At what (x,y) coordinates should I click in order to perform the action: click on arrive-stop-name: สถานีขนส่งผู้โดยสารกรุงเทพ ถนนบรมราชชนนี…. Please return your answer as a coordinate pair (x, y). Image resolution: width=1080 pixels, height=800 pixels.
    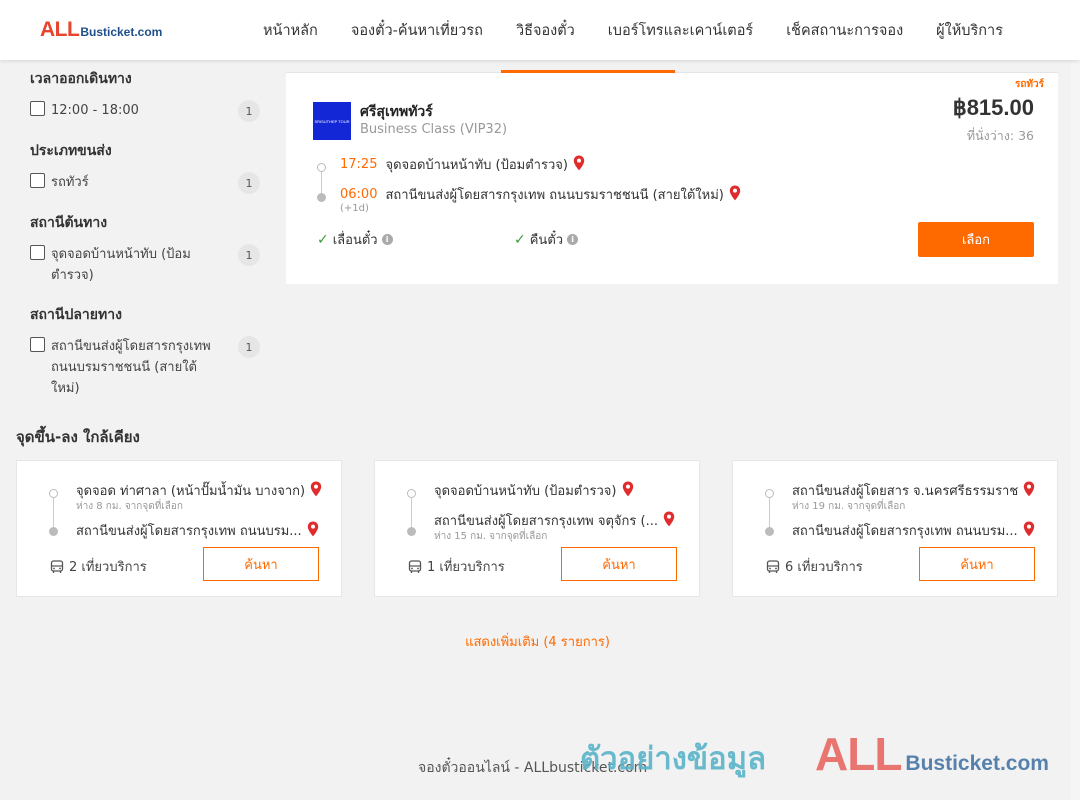
    Looking at the image, I should click on (554, 195).